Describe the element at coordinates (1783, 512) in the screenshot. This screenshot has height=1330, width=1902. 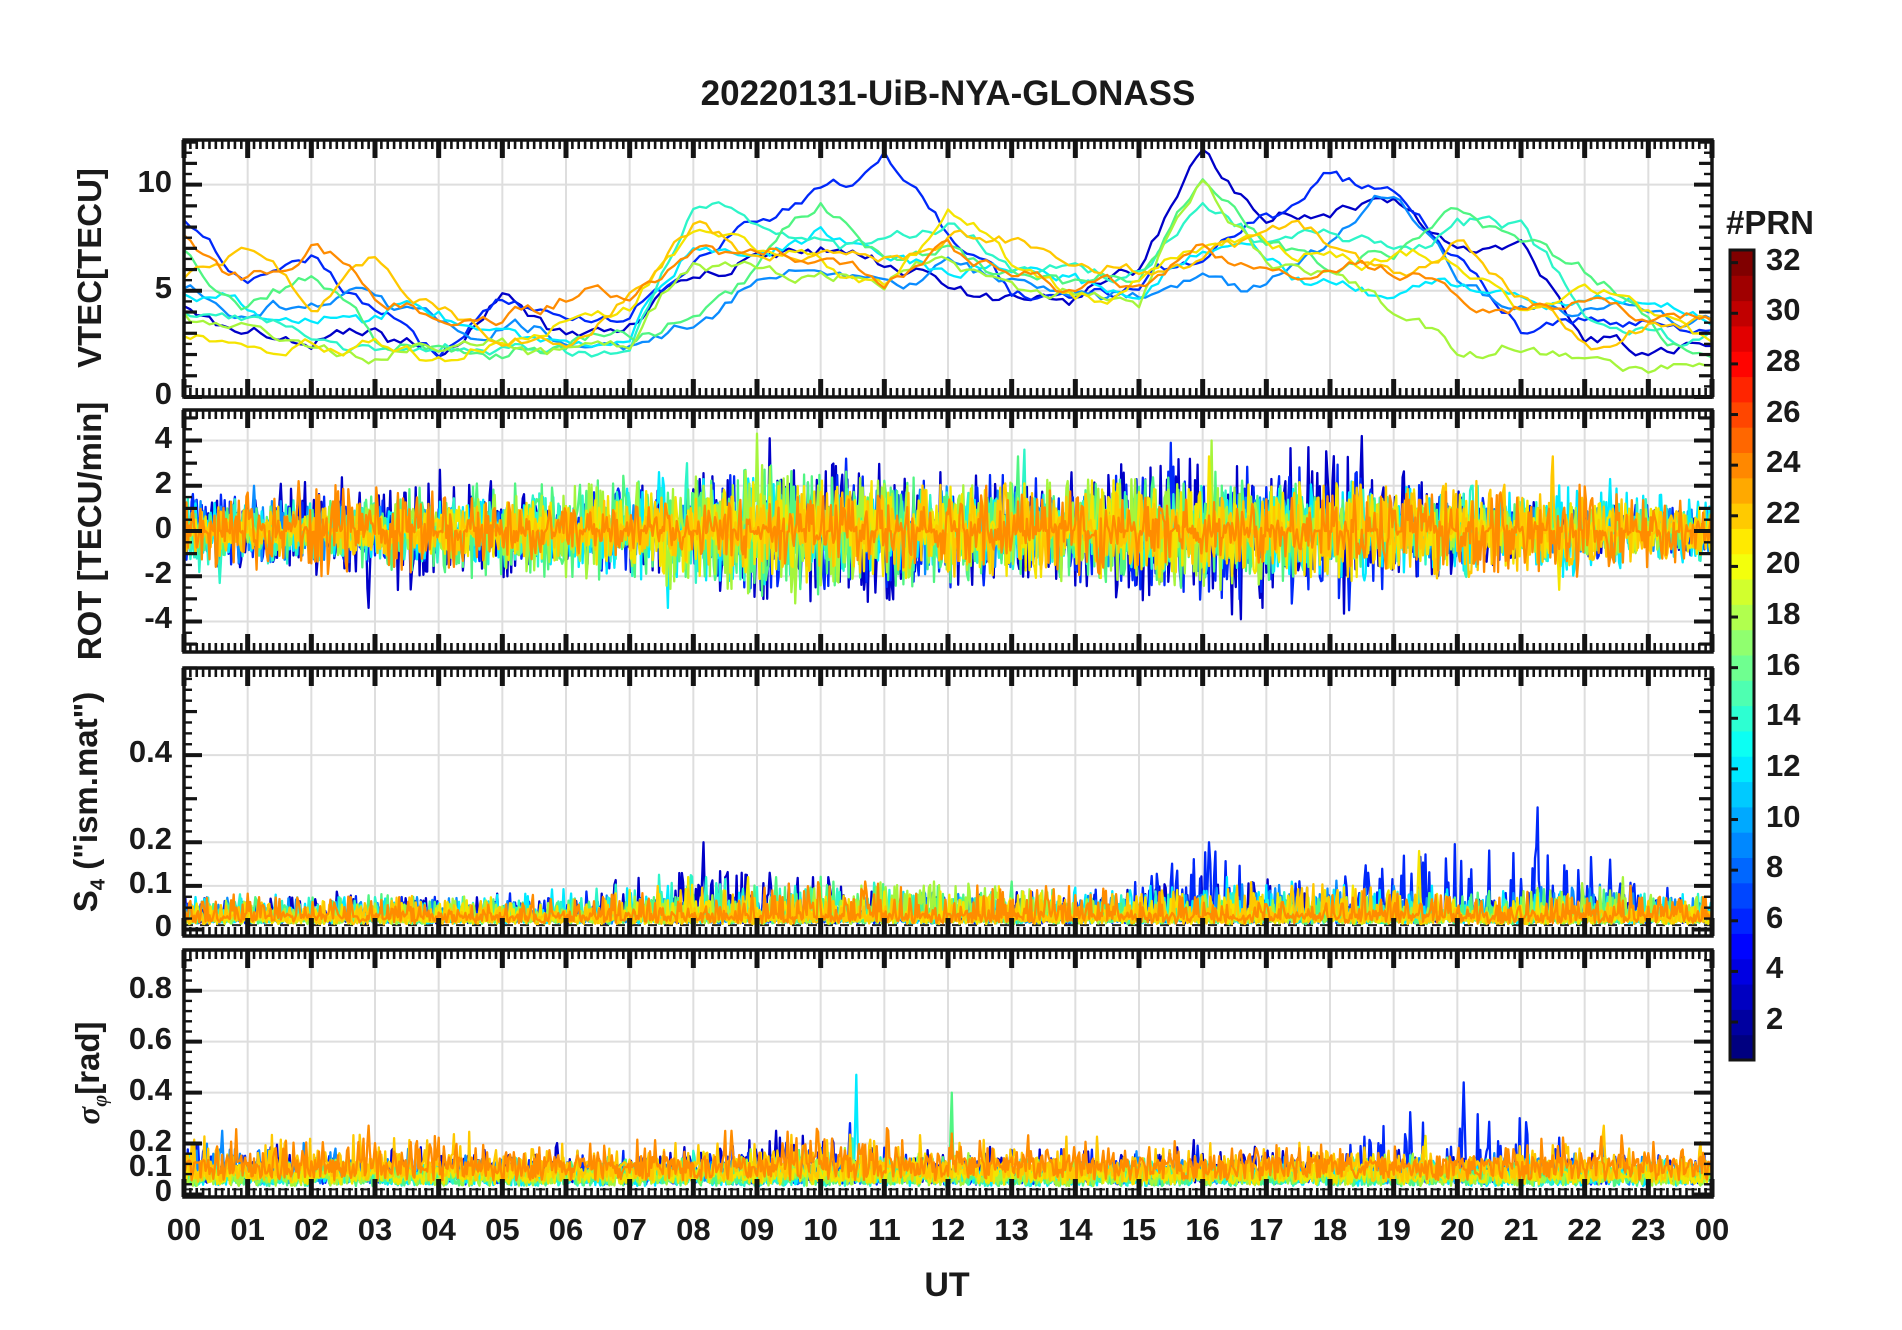
I see `colorbar-tick-label: 22` at that location.